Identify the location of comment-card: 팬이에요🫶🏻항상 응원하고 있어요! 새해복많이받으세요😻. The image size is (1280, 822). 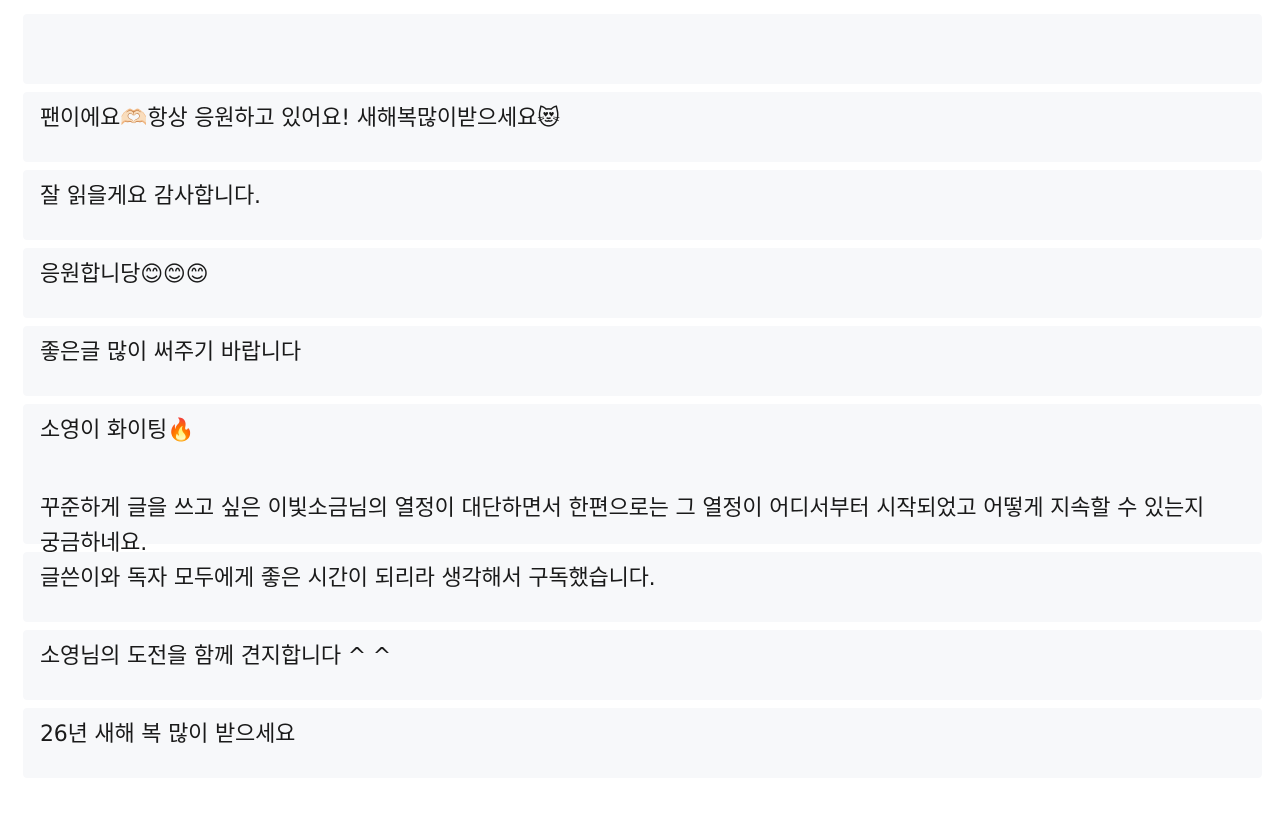
(642, 72).